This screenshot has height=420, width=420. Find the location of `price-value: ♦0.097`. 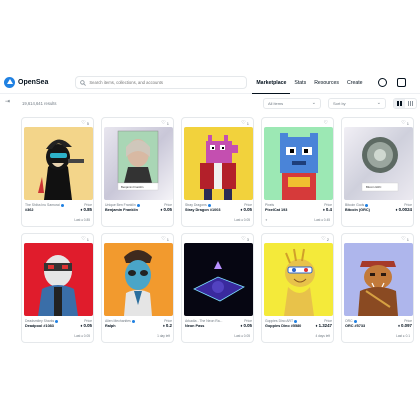

price-value: ♦0.097 is located at coordinates (404, 325).